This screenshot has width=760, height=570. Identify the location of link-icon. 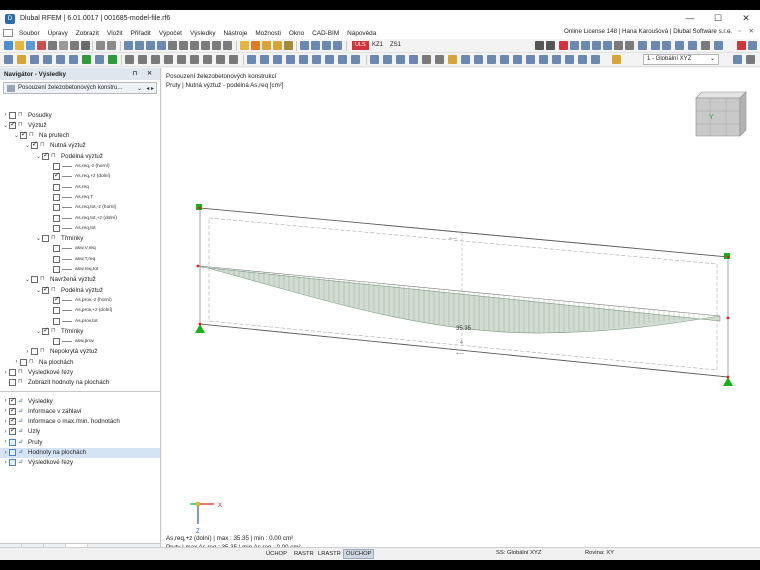
(478, 59).